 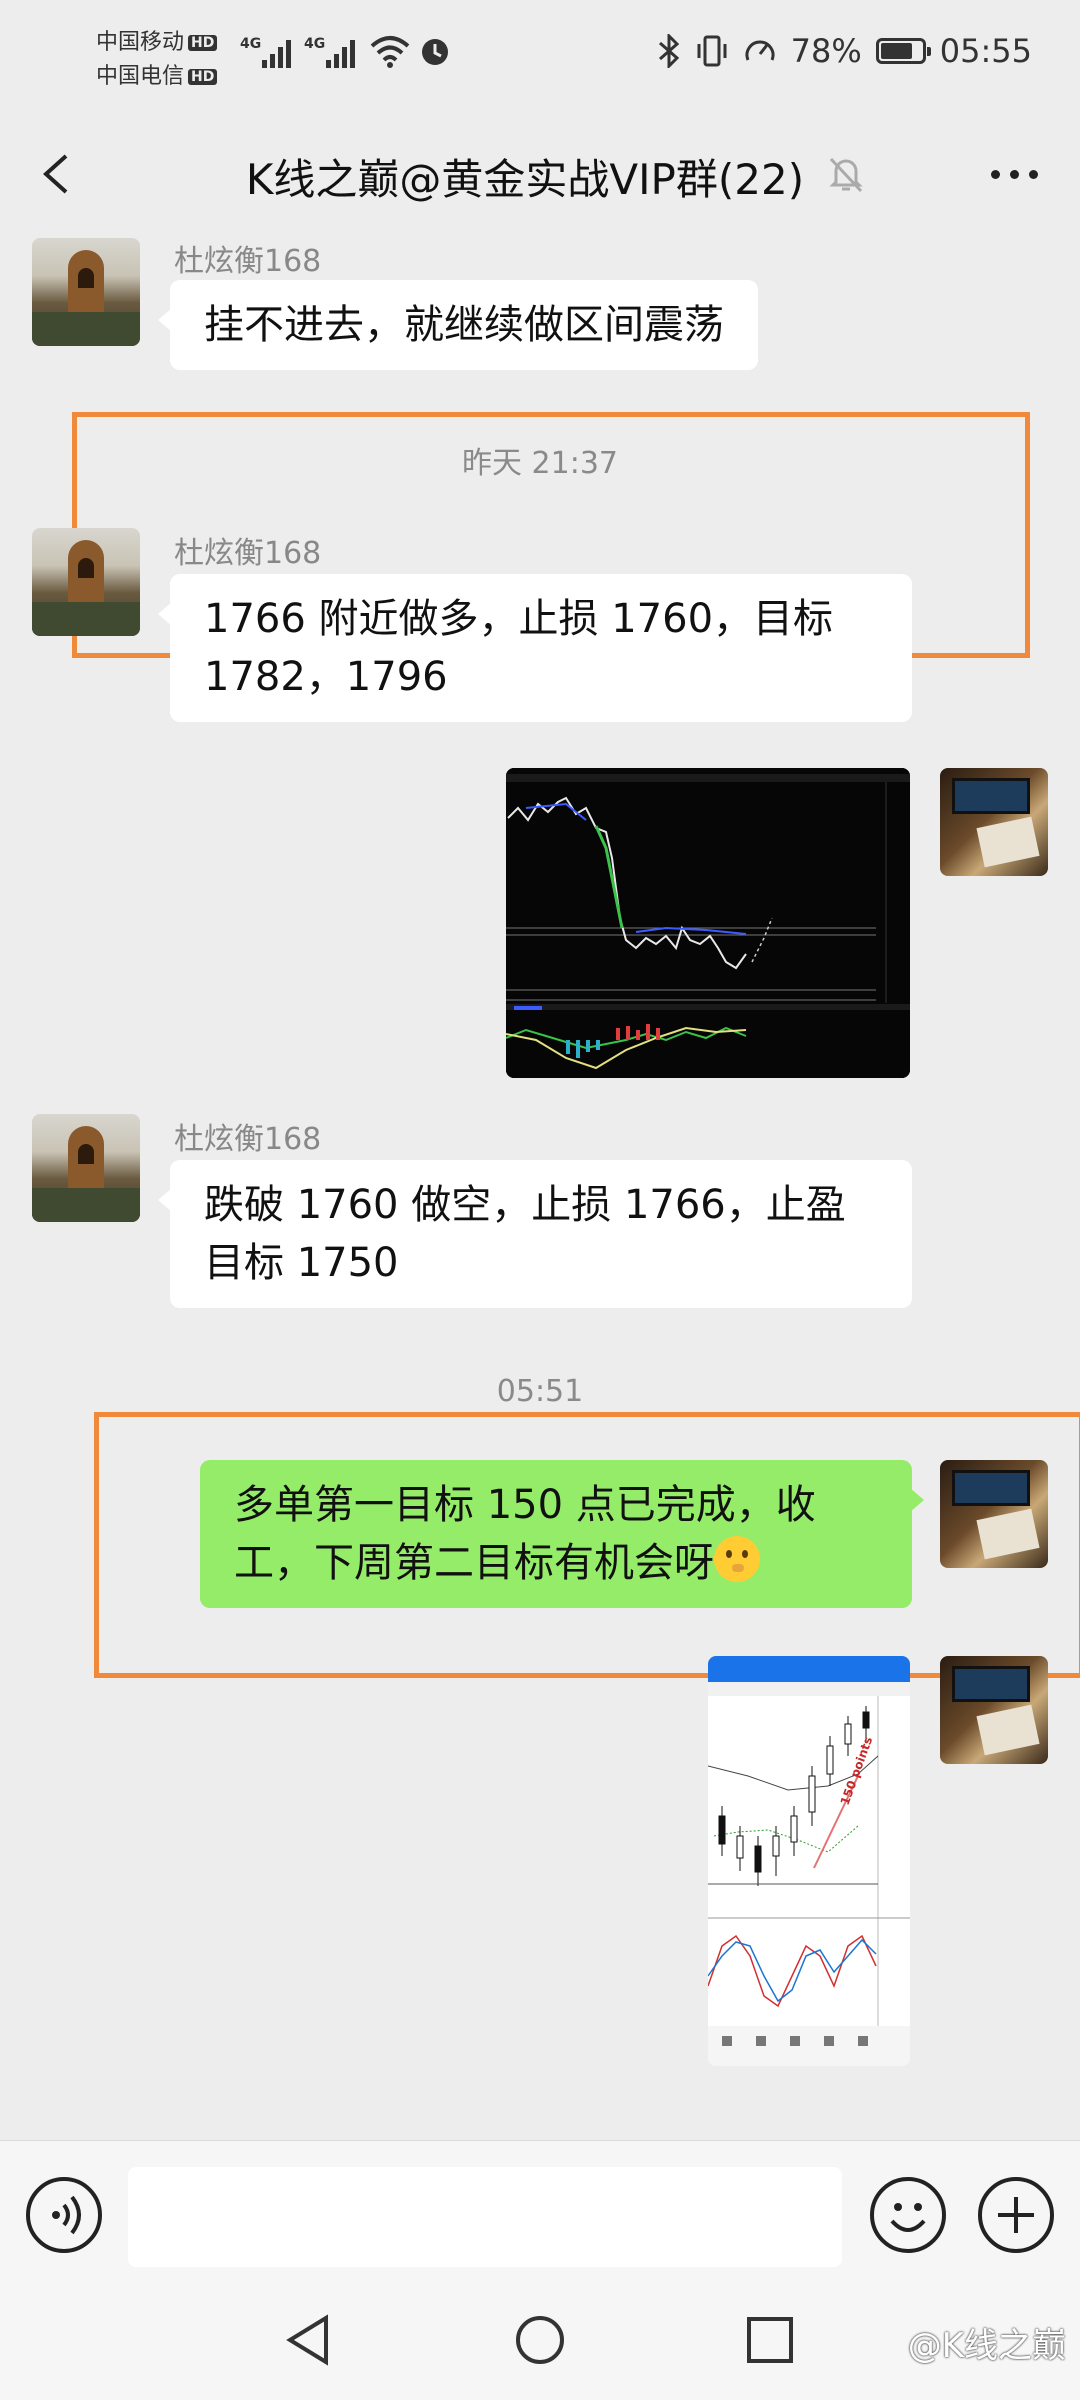 What do you see at coordinates (525, 179) in the screenshot?
I see `chat-title: K线之巅@黄金实战VIP群(22)` at bounding box center [525, 179].